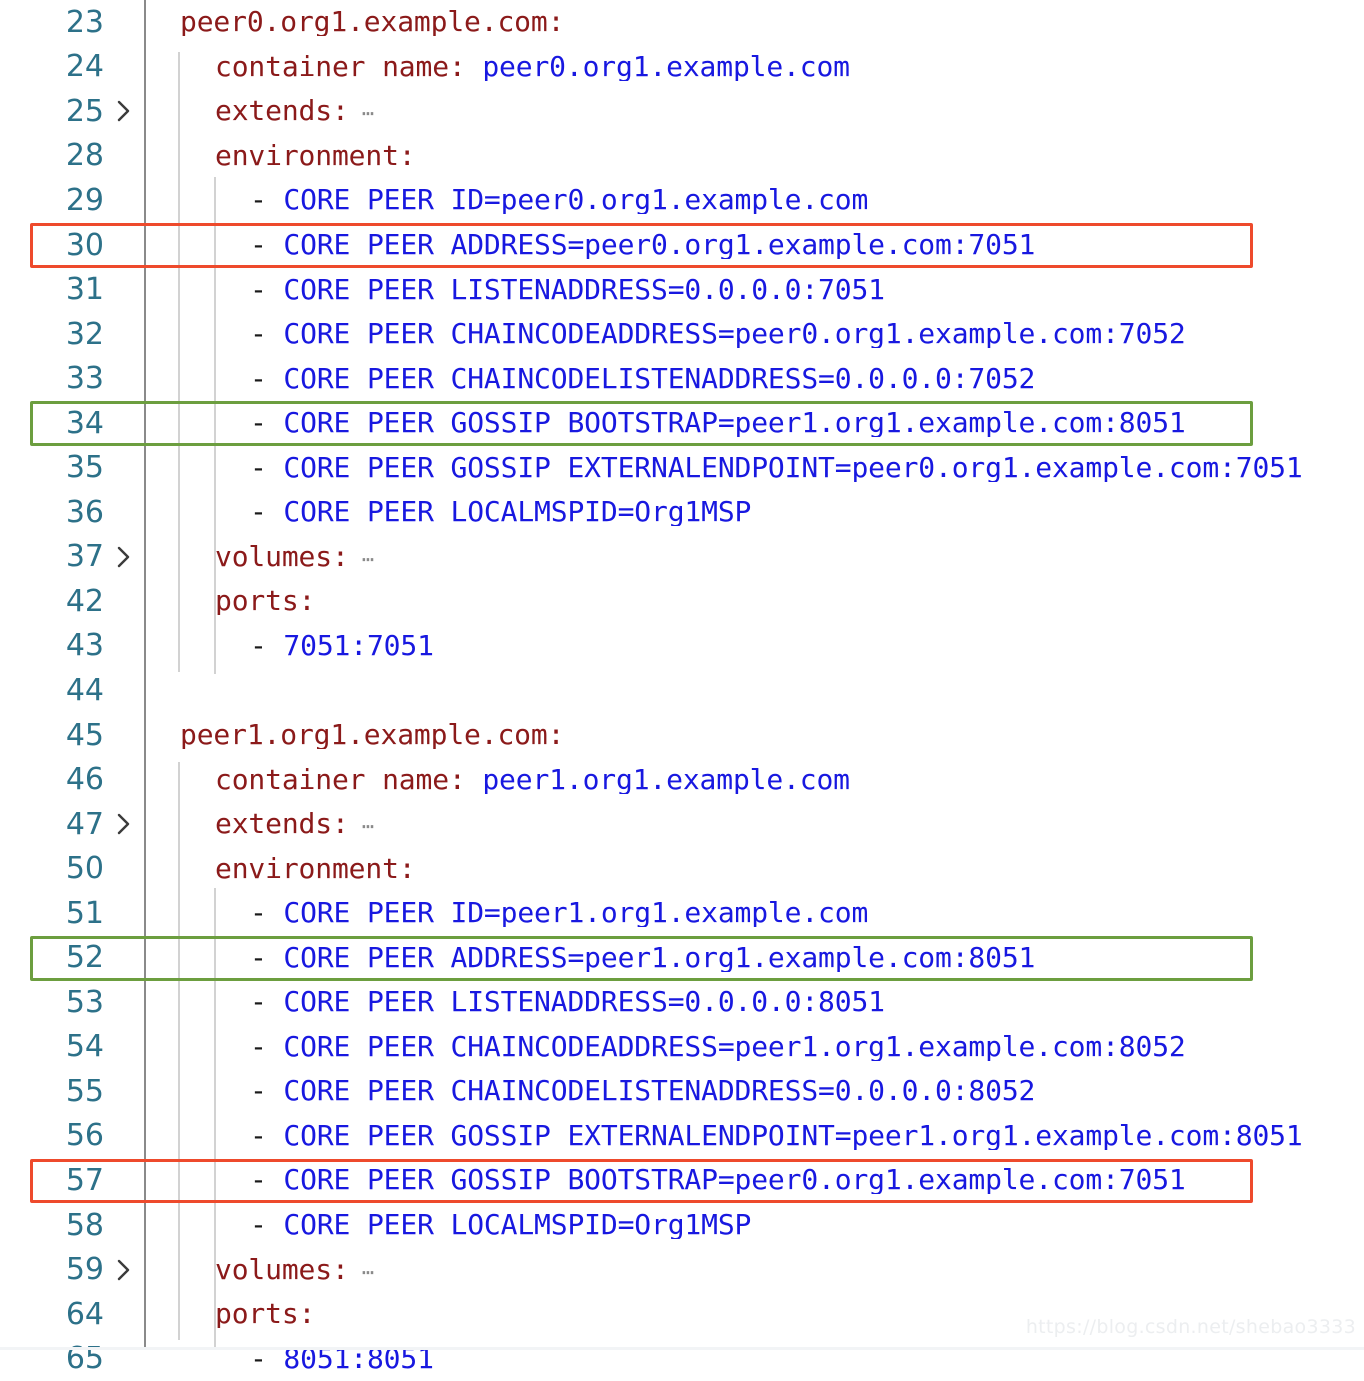 The height and width of the screenshot is (1381, 1364). What do you see at coordinates (754, 735) in the screenshot?
I see `code-line-text: peer1.org1.example.com:` at bounding box center [754, 735].